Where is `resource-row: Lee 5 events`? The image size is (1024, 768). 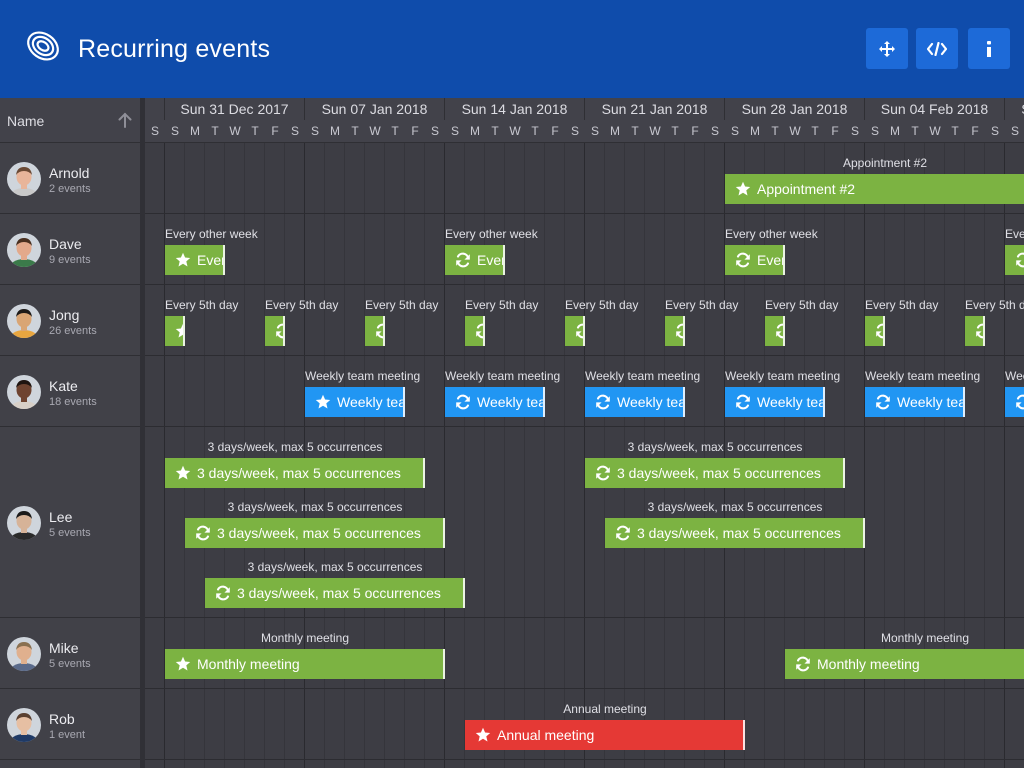
resource-row: Lee 5 events is located at coordinates (70, 522).